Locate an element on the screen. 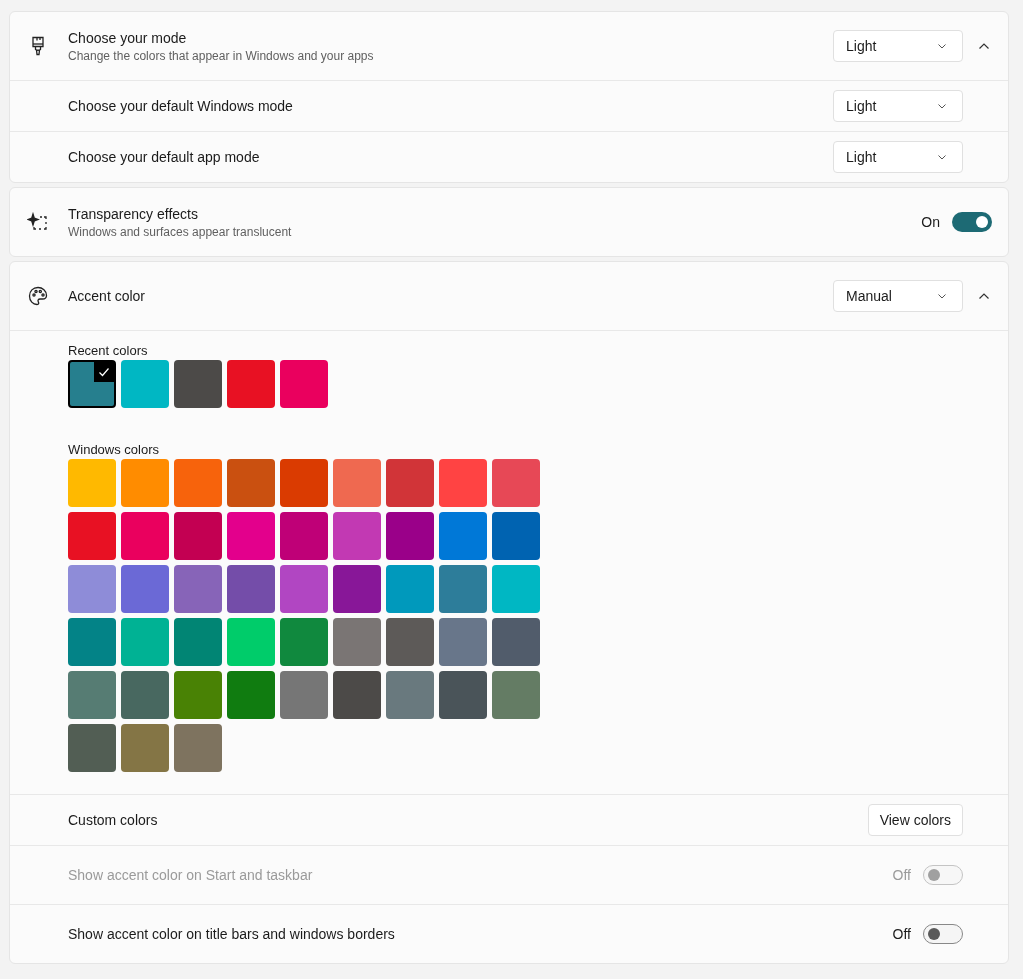 Image resolution: width=1023 pixels, height=979 pixels. dropdown: Manual is located at coordinates (898, 296).